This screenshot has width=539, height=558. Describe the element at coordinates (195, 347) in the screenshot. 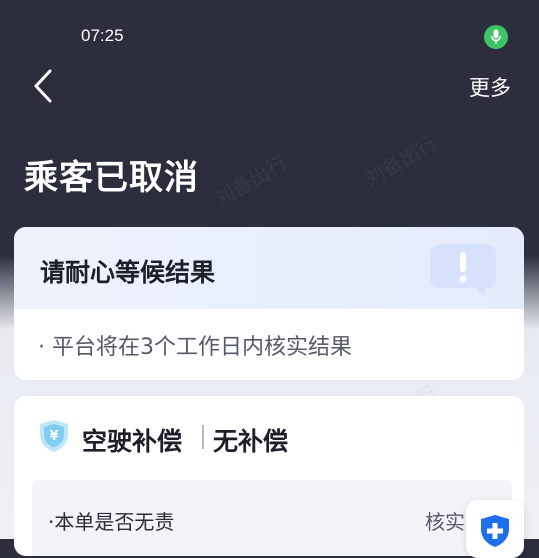

I see `result-card-note: · 平台将在3个工作日内核实结果` at that location.